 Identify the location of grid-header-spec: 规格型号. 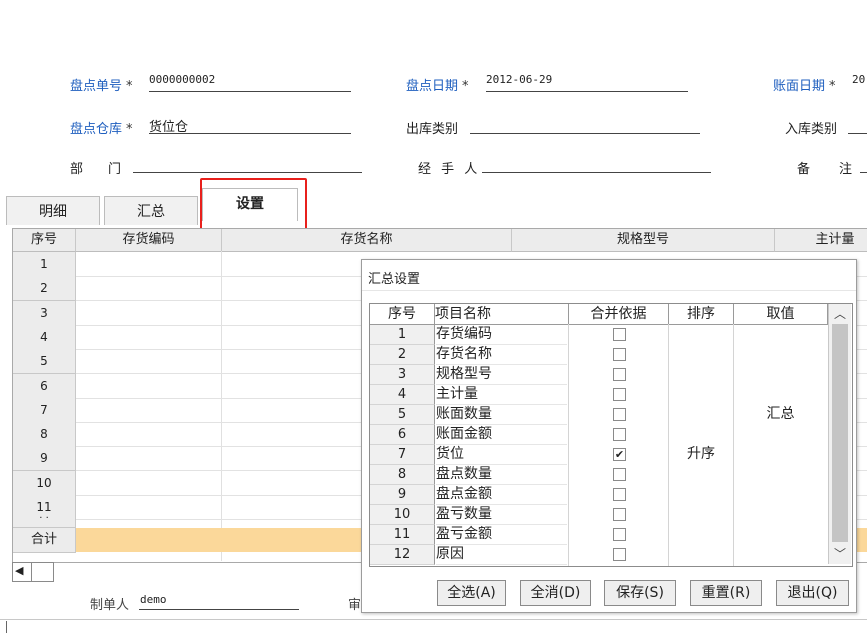
(643, 240).